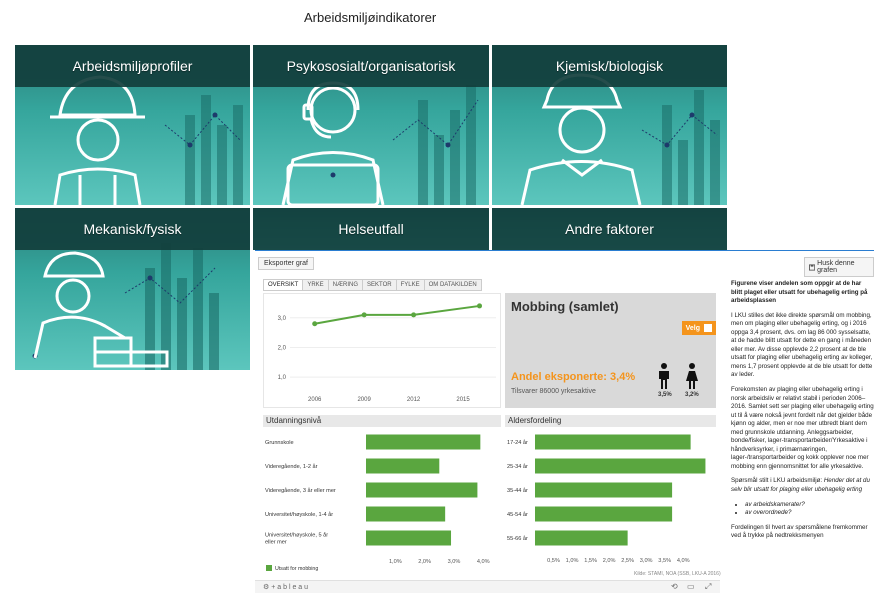  What do you see at coordinates (664, 376) in the screenshot?
I see `male-figure-icon` at bounding box center [664, 376].